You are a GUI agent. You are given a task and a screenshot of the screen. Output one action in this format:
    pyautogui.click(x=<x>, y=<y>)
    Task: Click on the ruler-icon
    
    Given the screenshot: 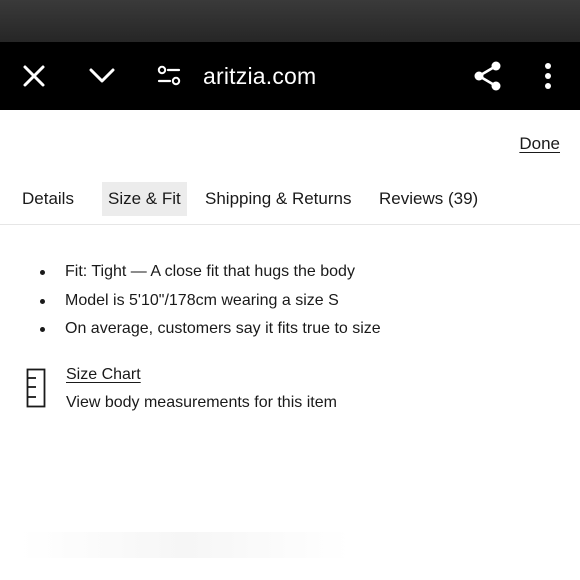 What is the action you would take?
    pyautogui.click(x=37, y=390)
    